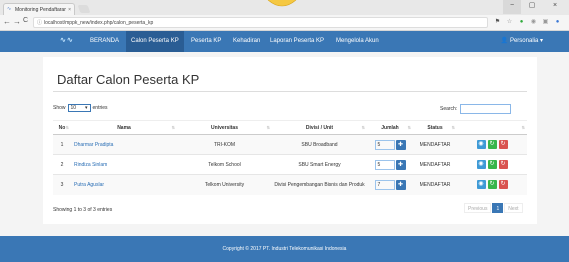 This screenshot has width=569, height=262. What do you see at coordinates (124, 164) in the screenshot?
I see `cell-nama-link: Rindiza Sinlam` at bounding box center [124, 164].